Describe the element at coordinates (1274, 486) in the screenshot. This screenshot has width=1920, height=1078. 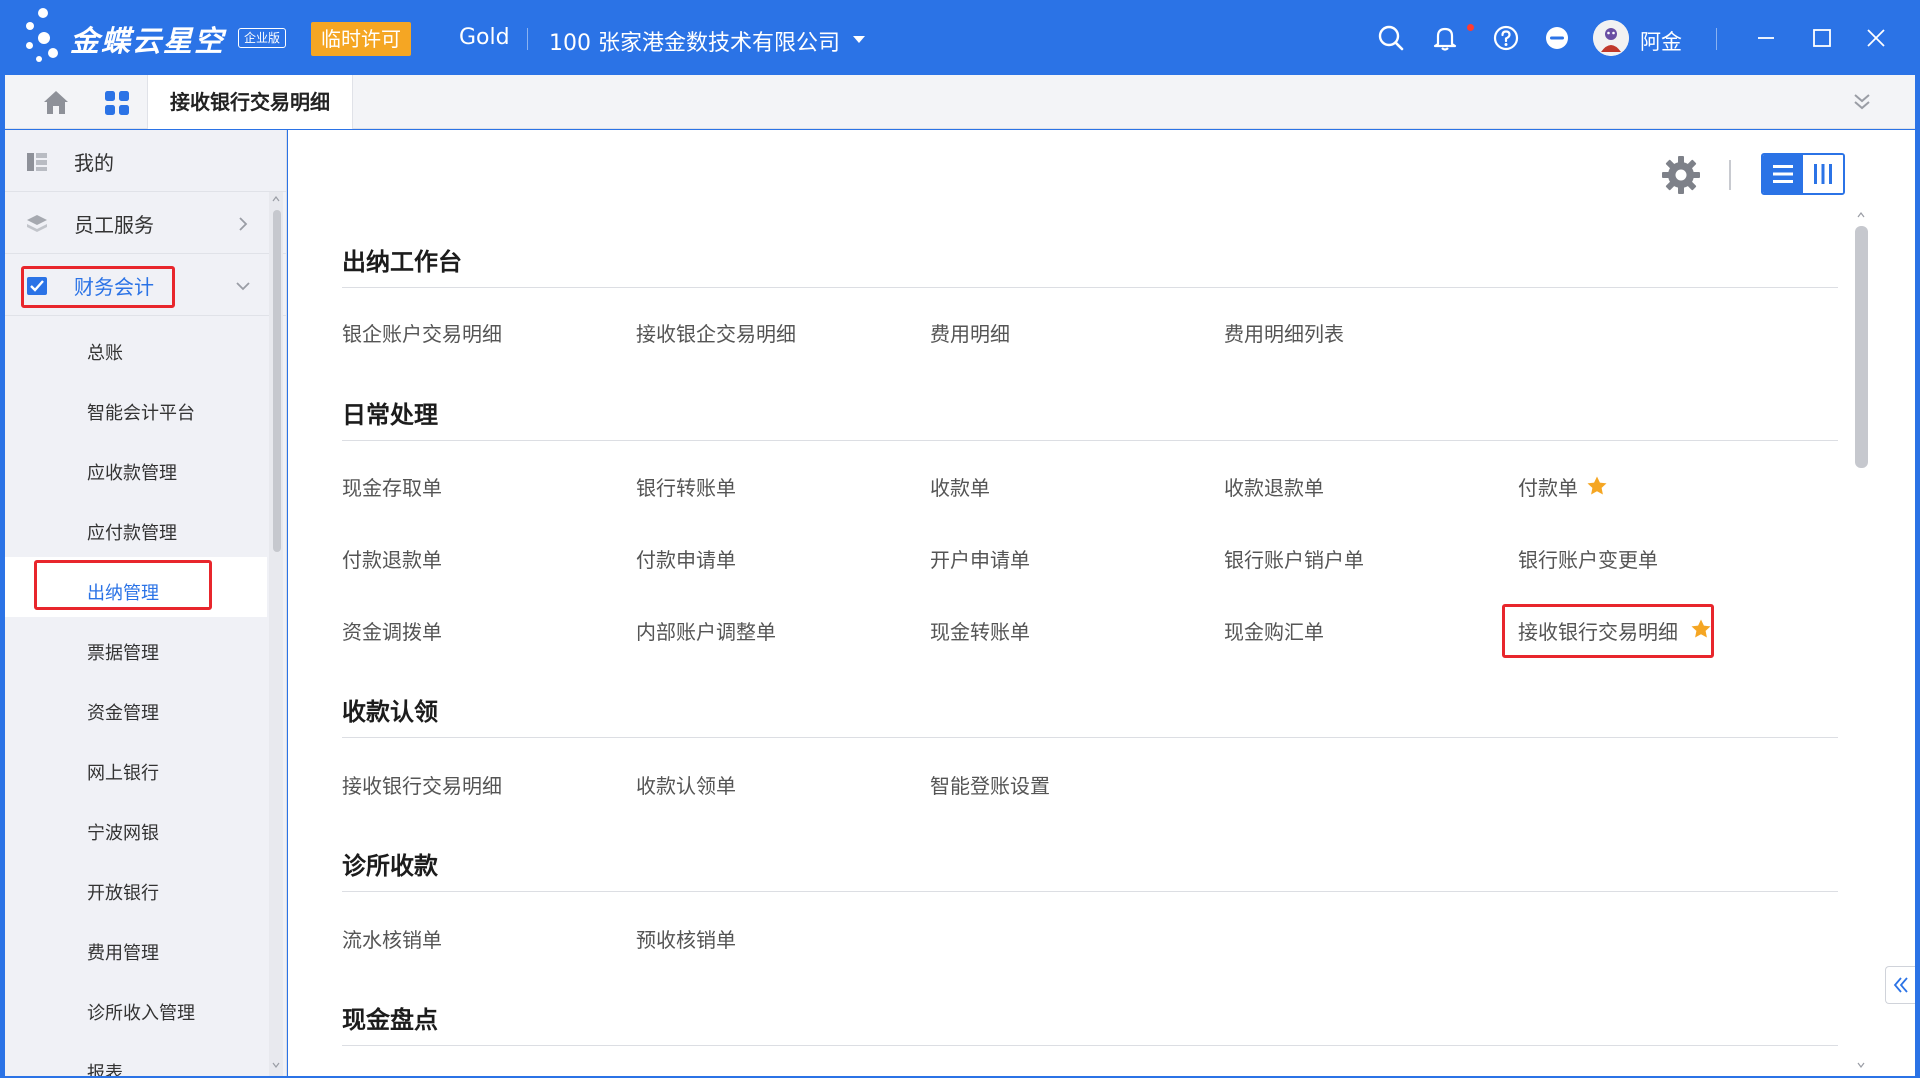
I see `menu-link: 收款退款单` at that location.